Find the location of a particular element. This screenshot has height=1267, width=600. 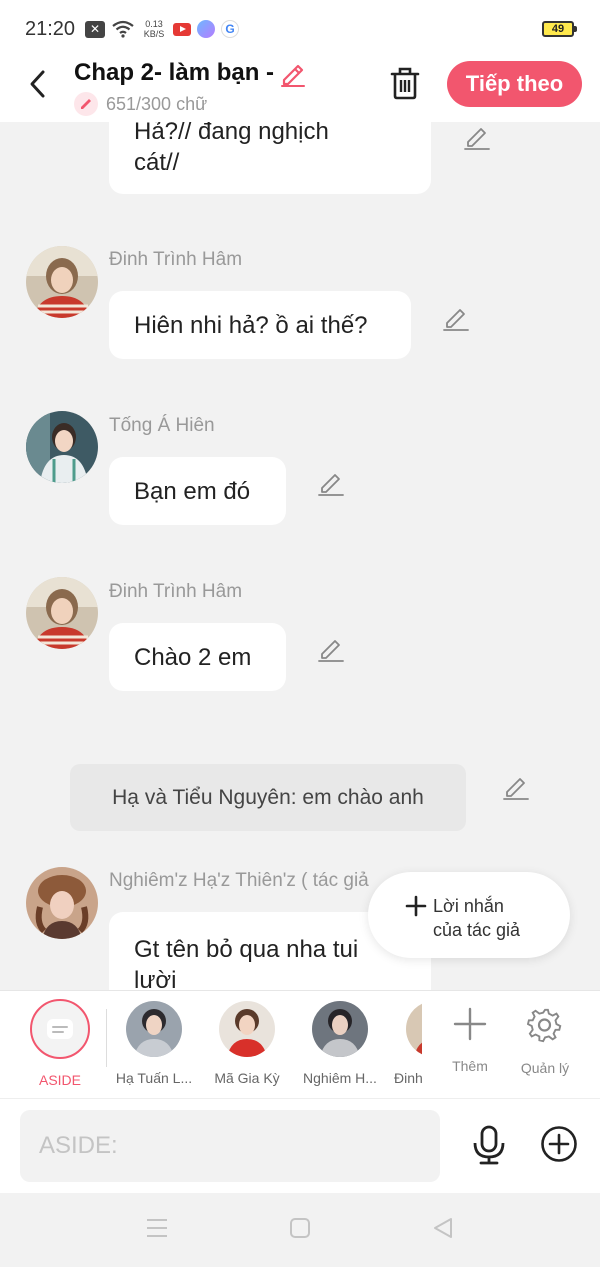

back-arrow-icon is located at coordinates (38, 84).